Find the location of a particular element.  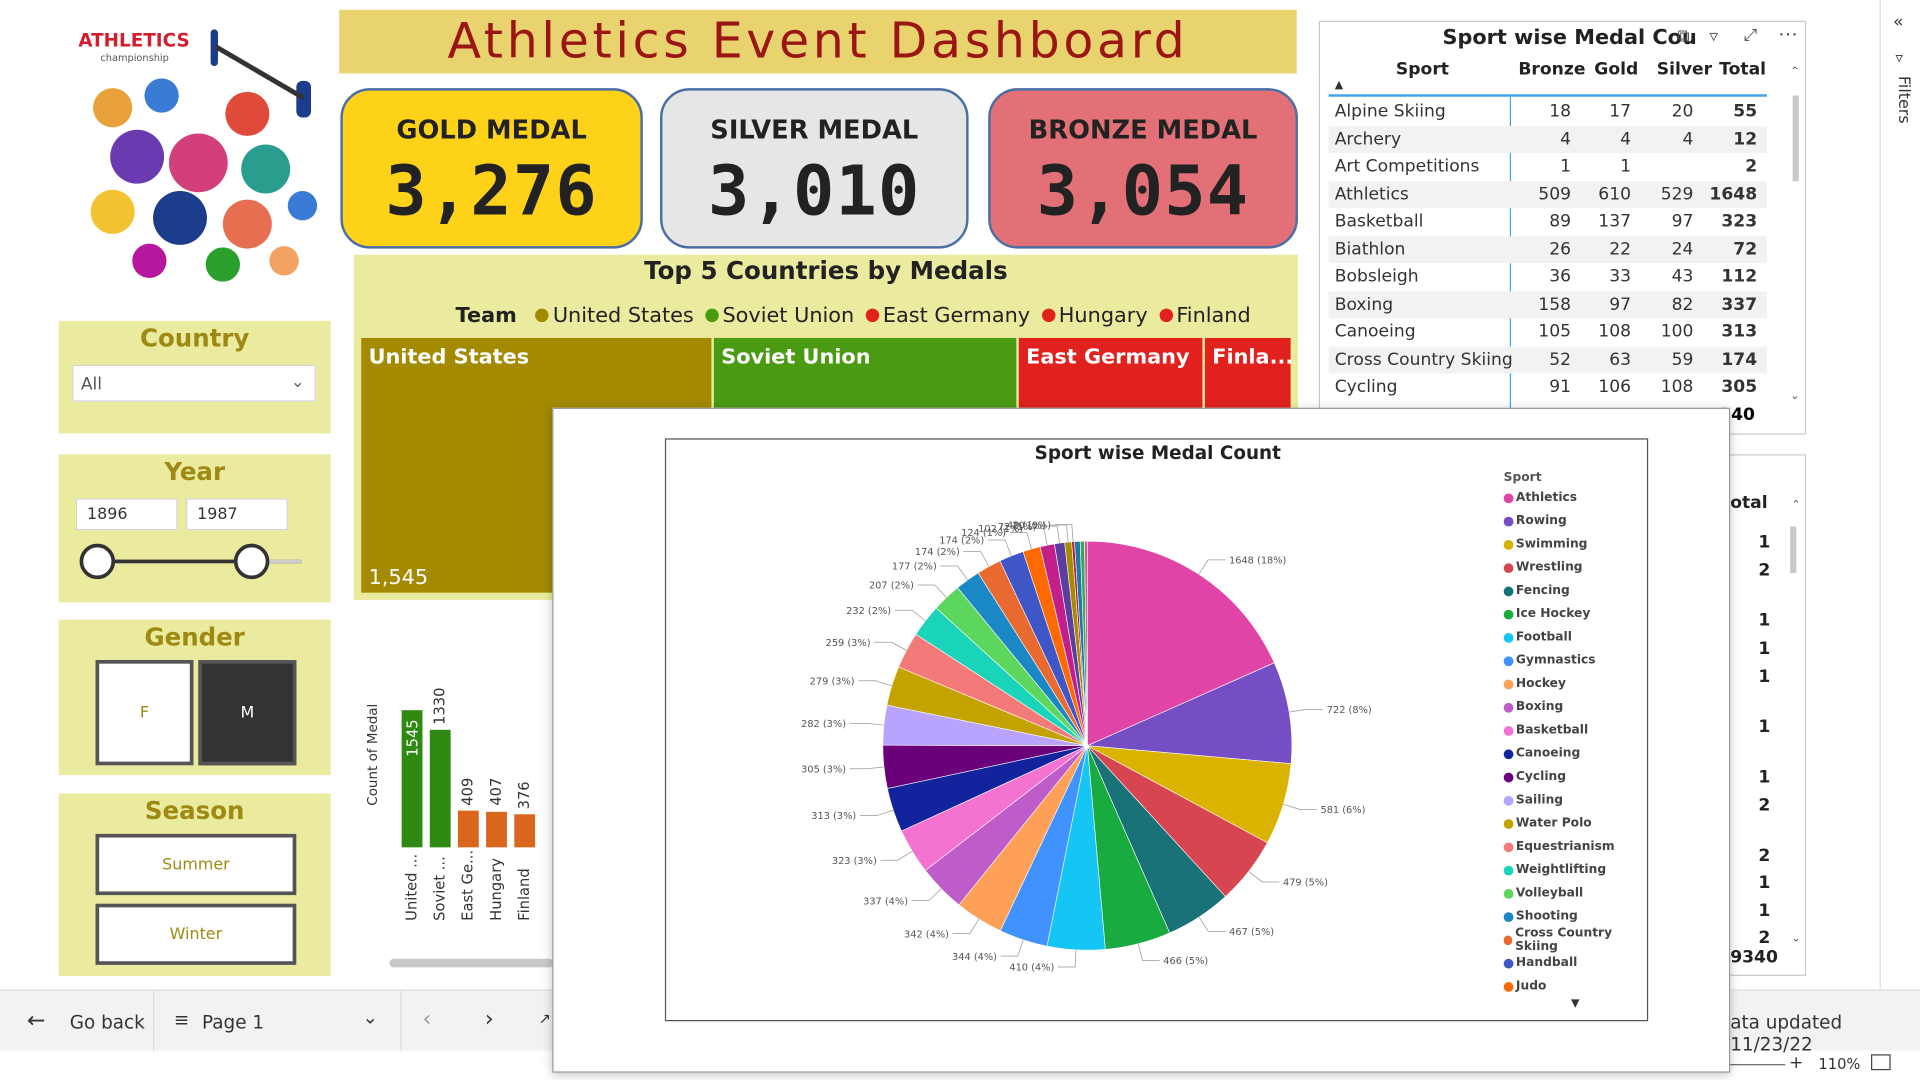

column-header-gold: Gold is located at coordinates (1616, 70).